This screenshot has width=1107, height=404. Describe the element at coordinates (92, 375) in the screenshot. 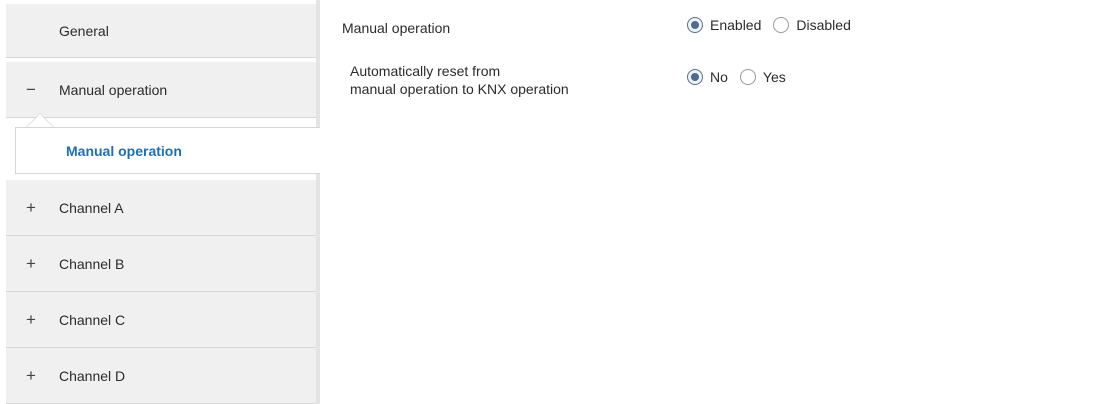

I see `sidebar-item-label: Channel D` at that location.